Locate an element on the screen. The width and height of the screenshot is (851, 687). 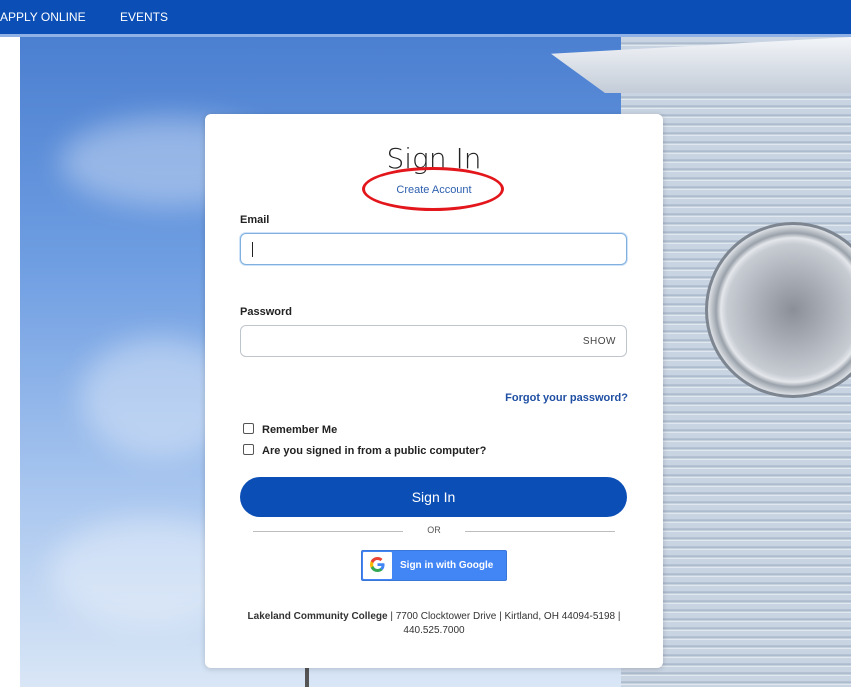
nav-events-link: EVENTS is located at coordinates (144, 17).